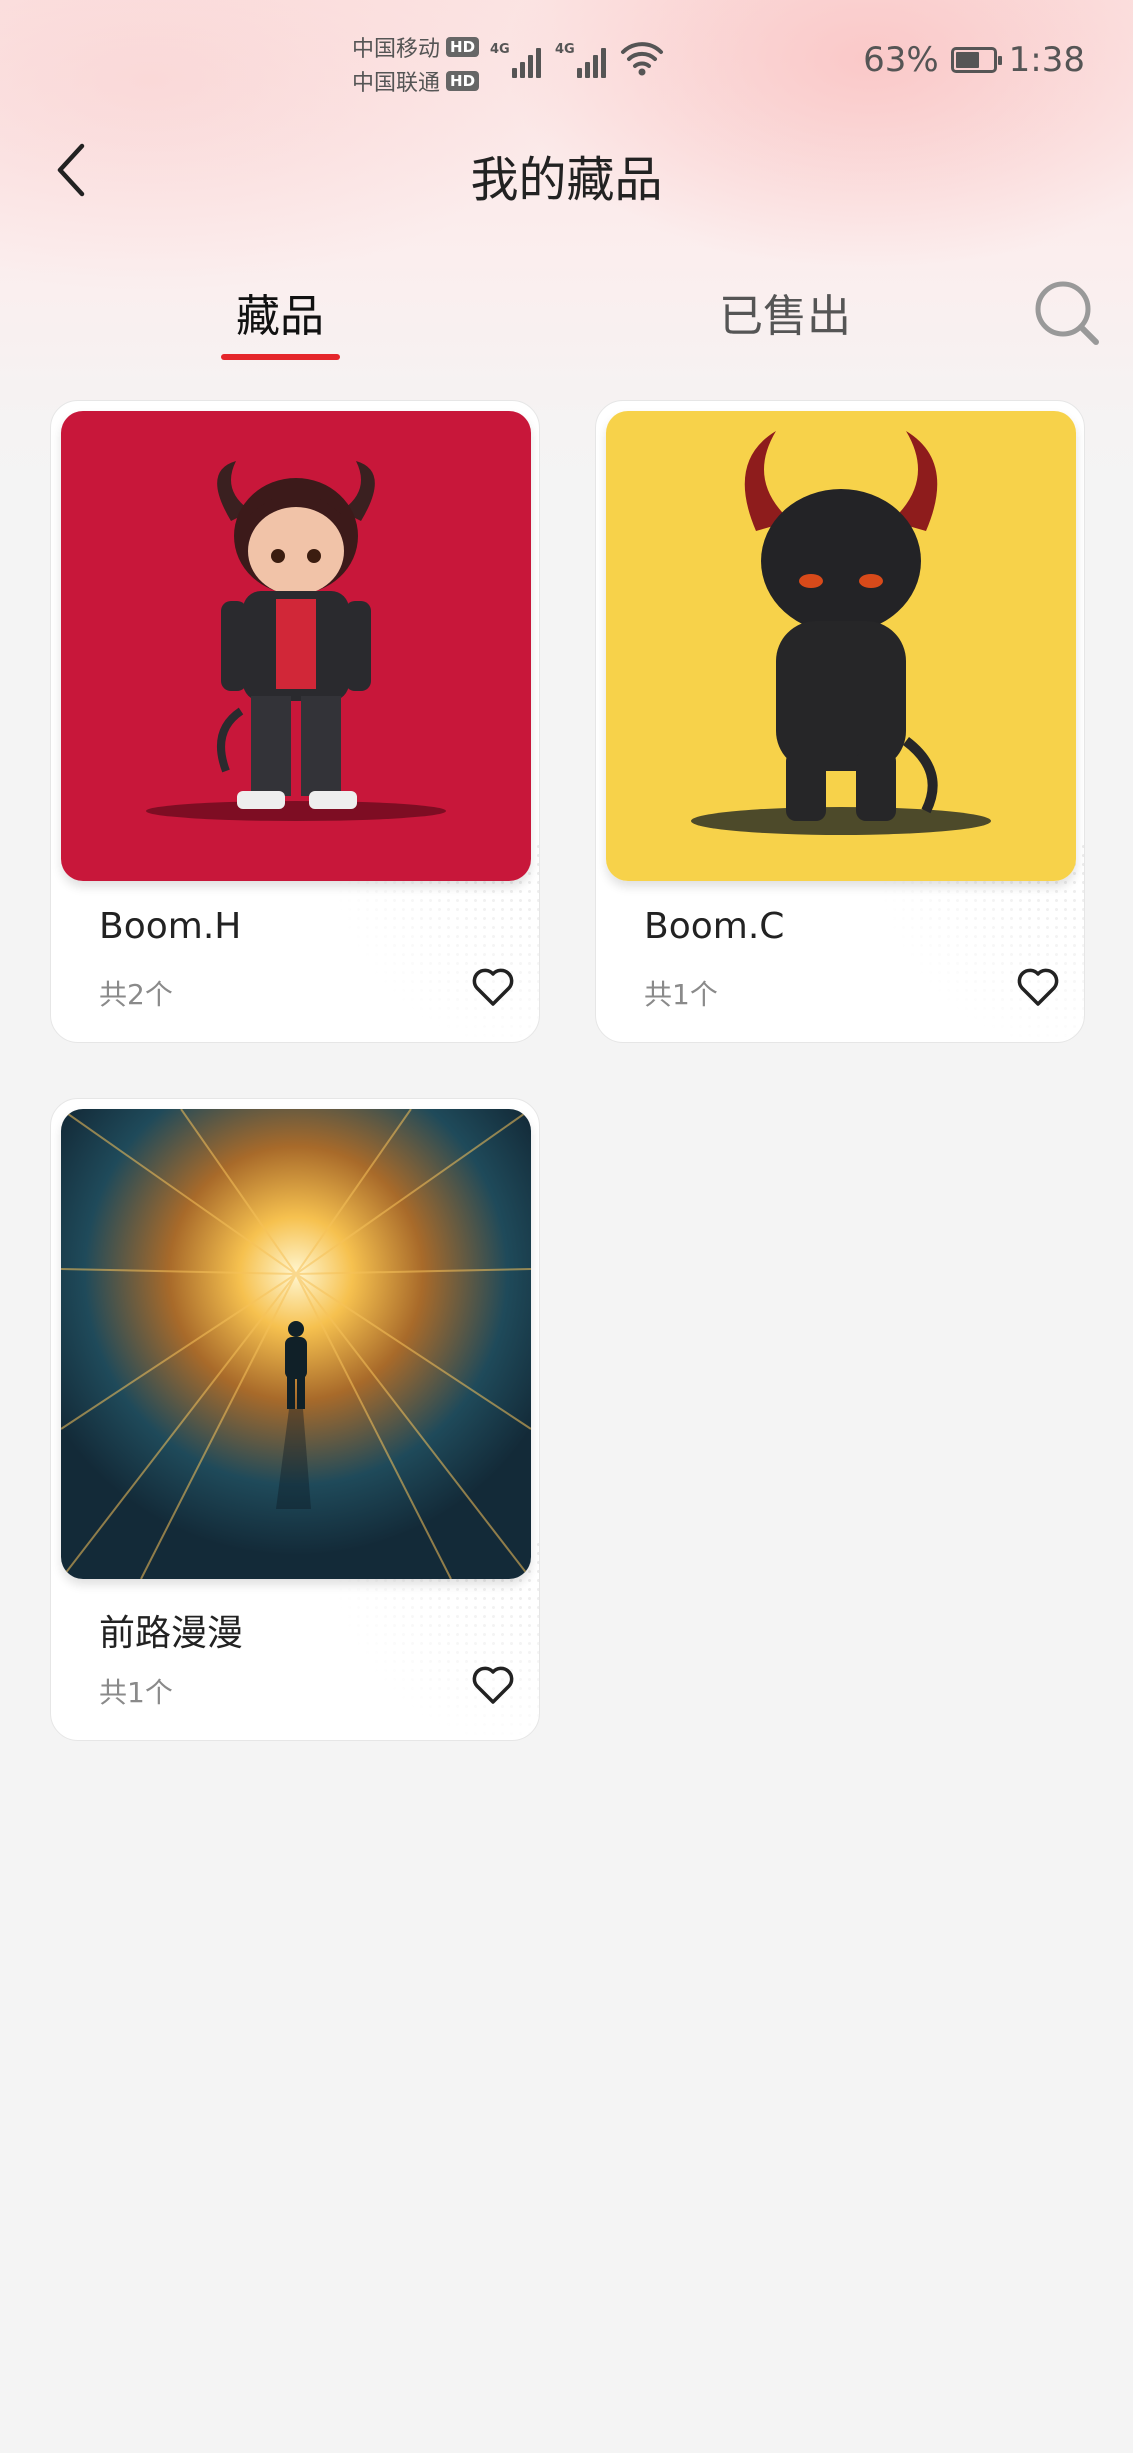 This screenshot has height=2453, width=1133. I want to click on battery-status: 63% 1:38, so click(974, 60).